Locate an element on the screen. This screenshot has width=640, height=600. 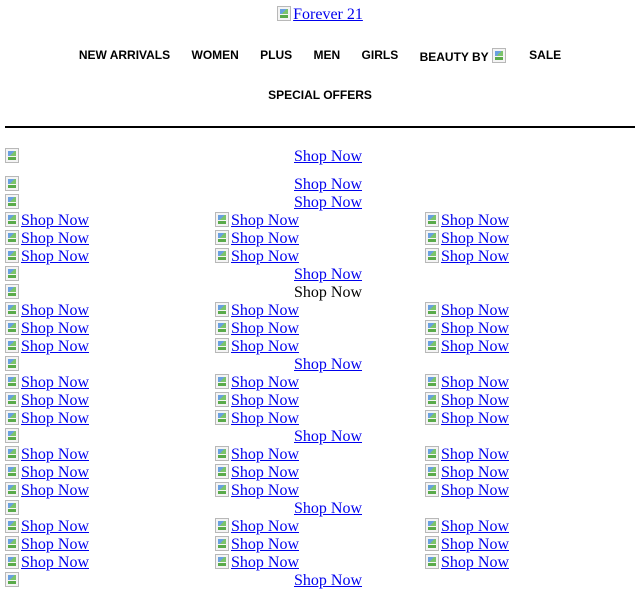
nav-men: MEN is located at coordinates (327, 55).